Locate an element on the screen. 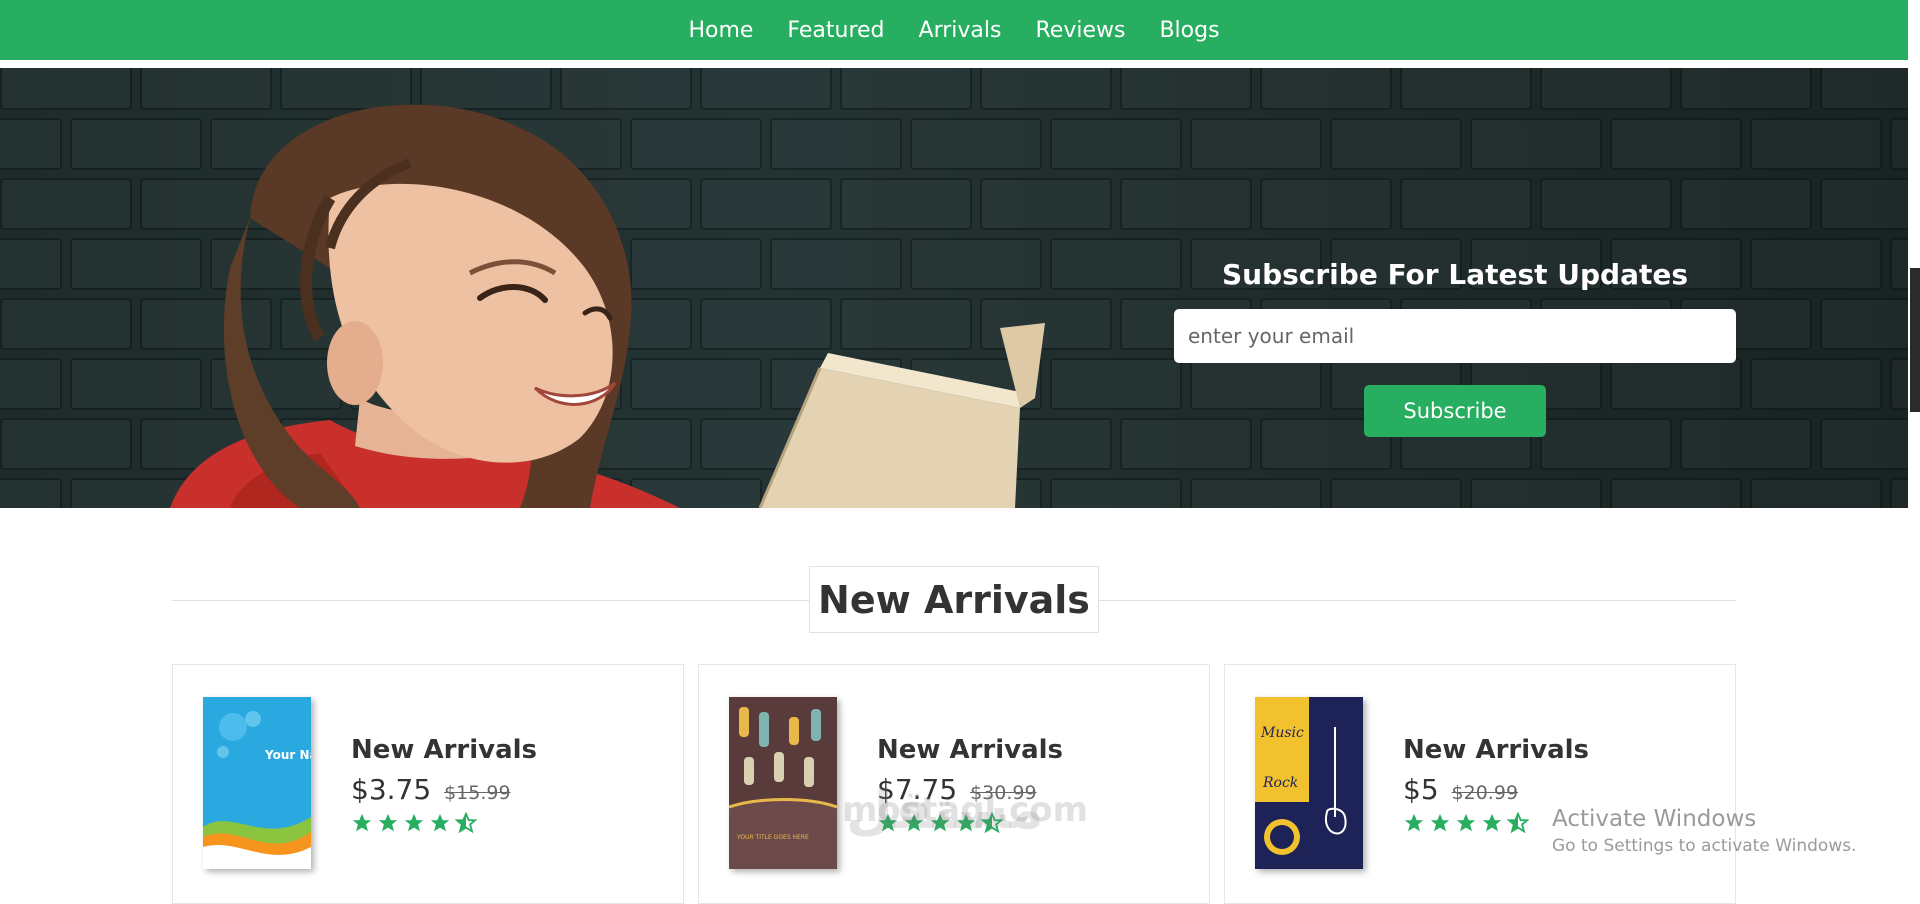 The height and width of the screenshot is (904, 1920). nav-blogs-link: Blogs is located at coordinates (1189, 30).